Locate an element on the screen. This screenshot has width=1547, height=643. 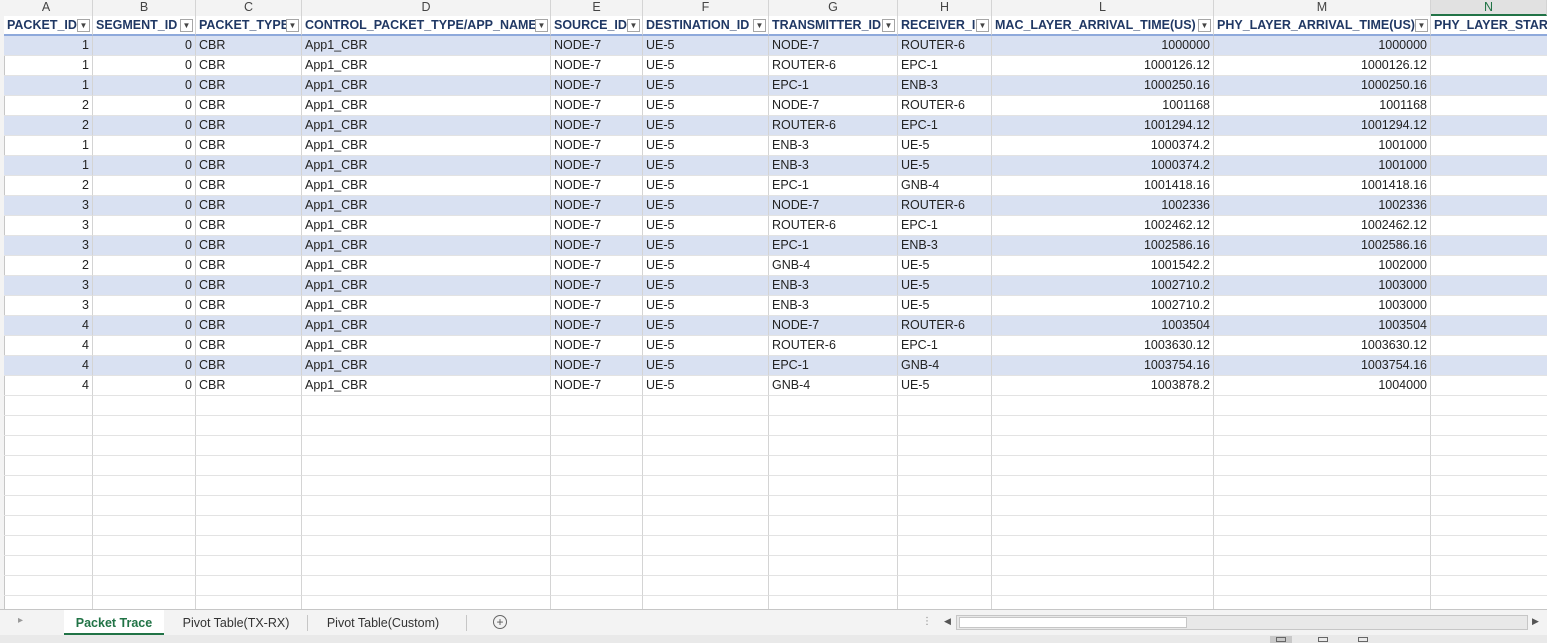
column-letter-m: M is located at coordinates (1322, 8).